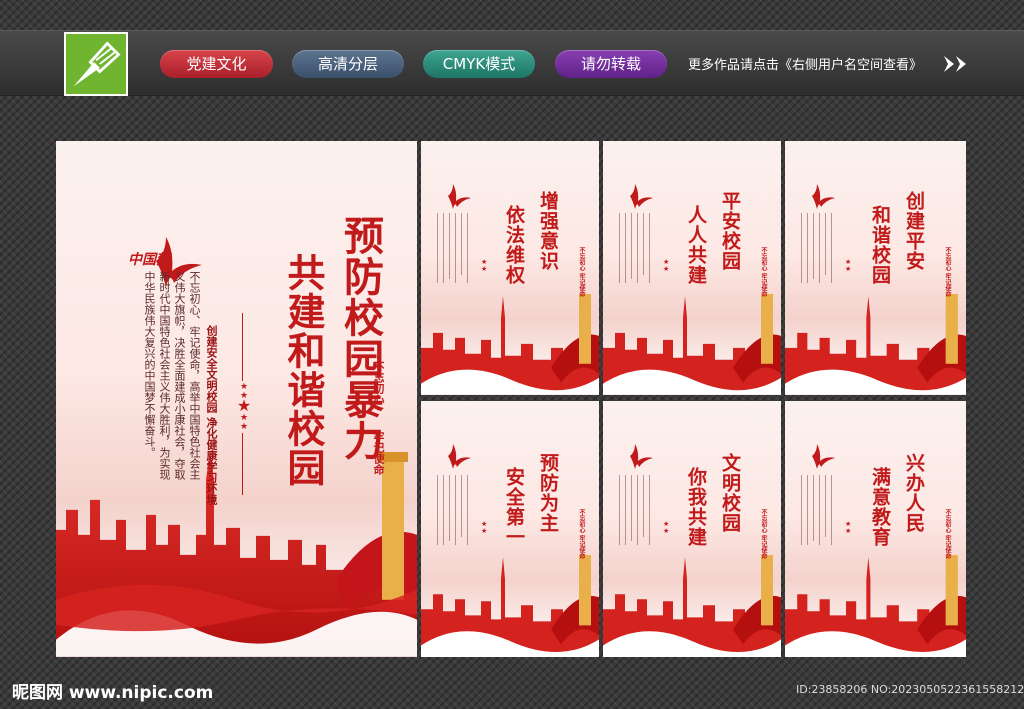 The width and height of the screenshot is (1024, 709). Describe the element at coordinates (360, 338) in the screenshot. I see `main-title-line1: 预防校园暴力` at that location.